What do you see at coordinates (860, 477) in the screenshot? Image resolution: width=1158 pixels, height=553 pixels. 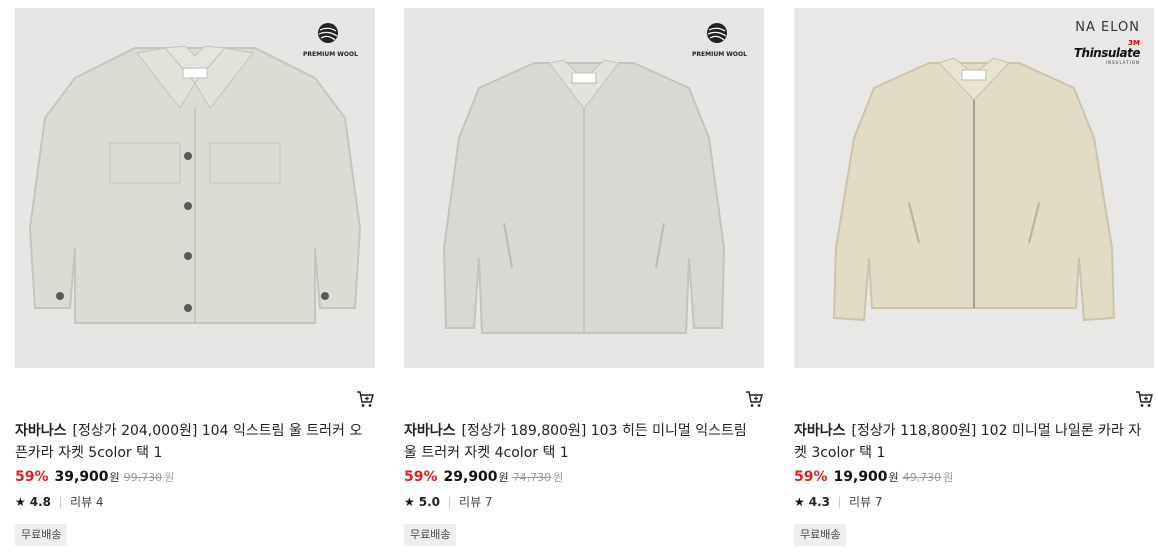 I see `sale-price: 19,900` at bounding box center [860, 477].